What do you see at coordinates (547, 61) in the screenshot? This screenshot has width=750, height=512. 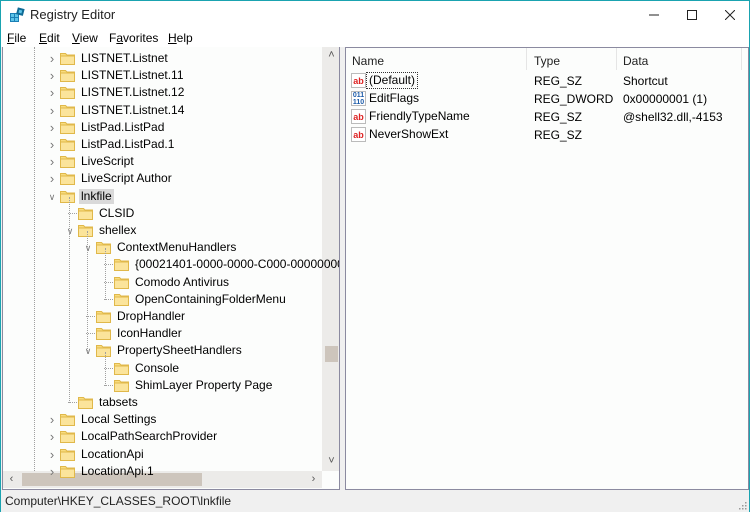 I see `column-header-type: Type` at bounding box center [547, 61].